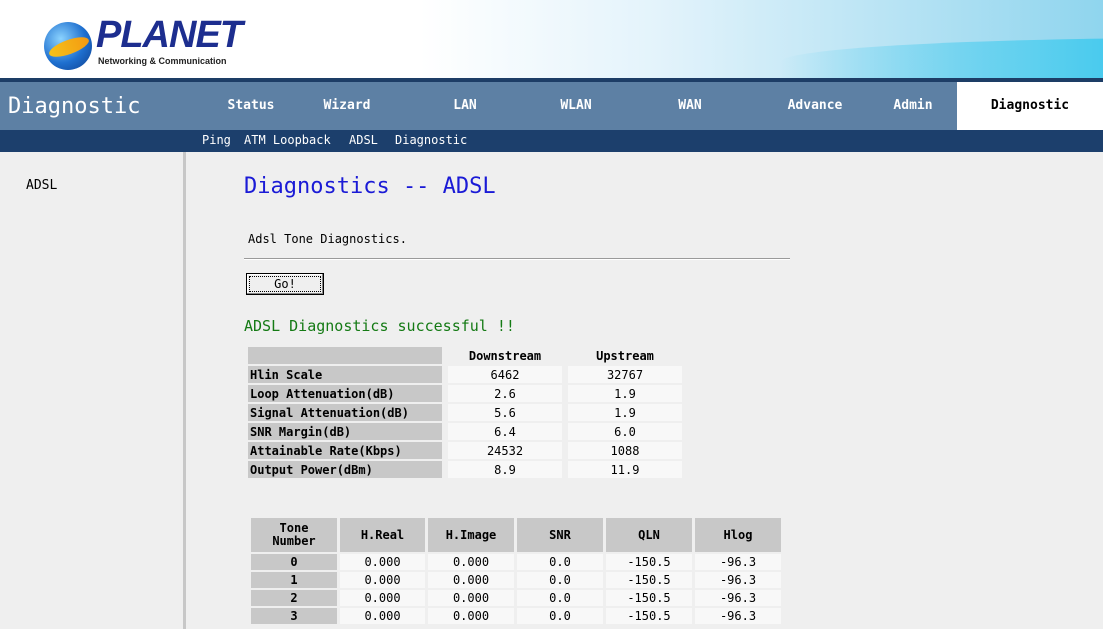  What do you see at coordinates (347, 106) in the screenshot?
I see `tab-wizard: Wizard` at bounding box center [347, 106].